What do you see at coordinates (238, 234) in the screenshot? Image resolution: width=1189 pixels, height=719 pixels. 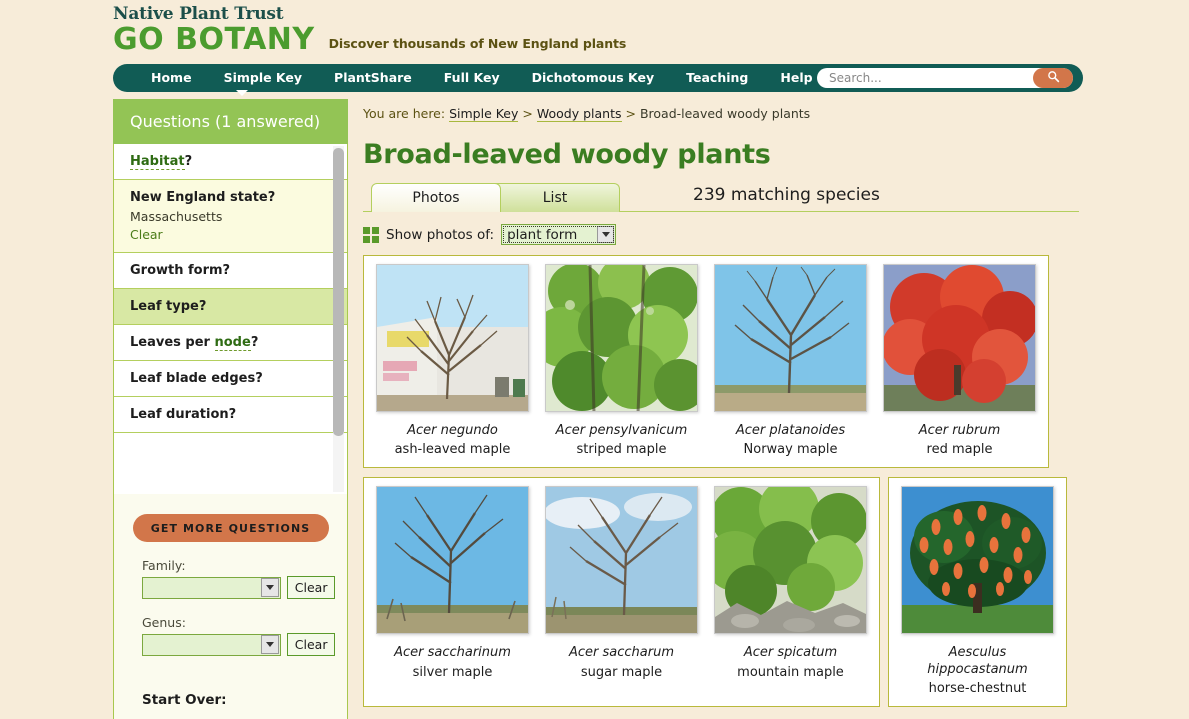 I see `question-clear-link: Clear` at bounding box center [238, 234].